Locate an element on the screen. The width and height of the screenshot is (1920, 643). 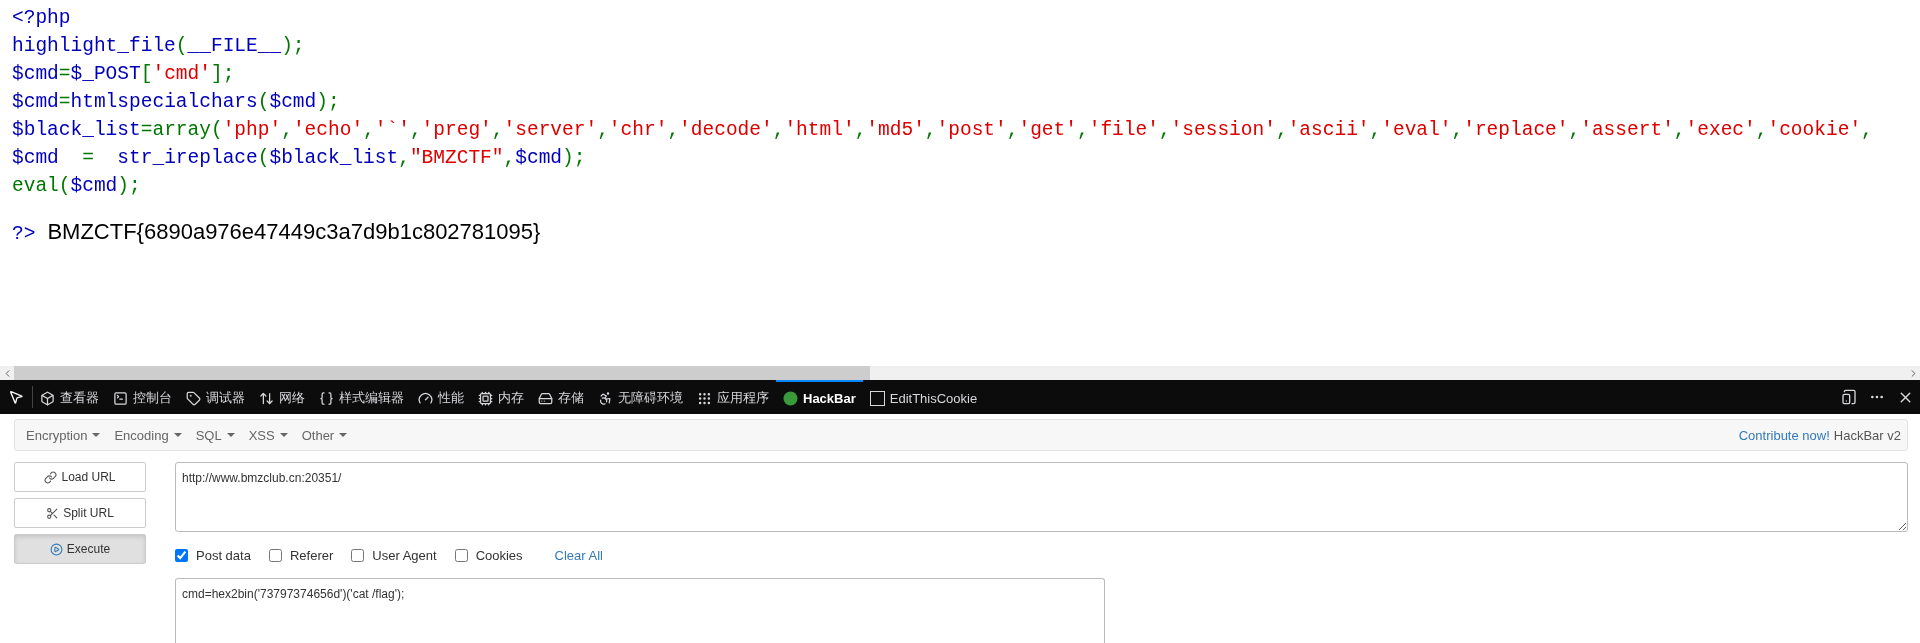
code-line: $cmd=$_POST['cmd']; is located at coordinates (123, 74).